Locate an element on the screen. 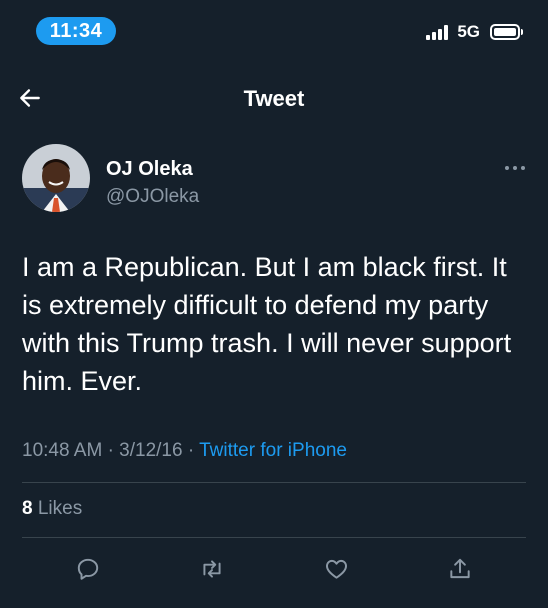  share-icon is located at coordinates (460, 568).